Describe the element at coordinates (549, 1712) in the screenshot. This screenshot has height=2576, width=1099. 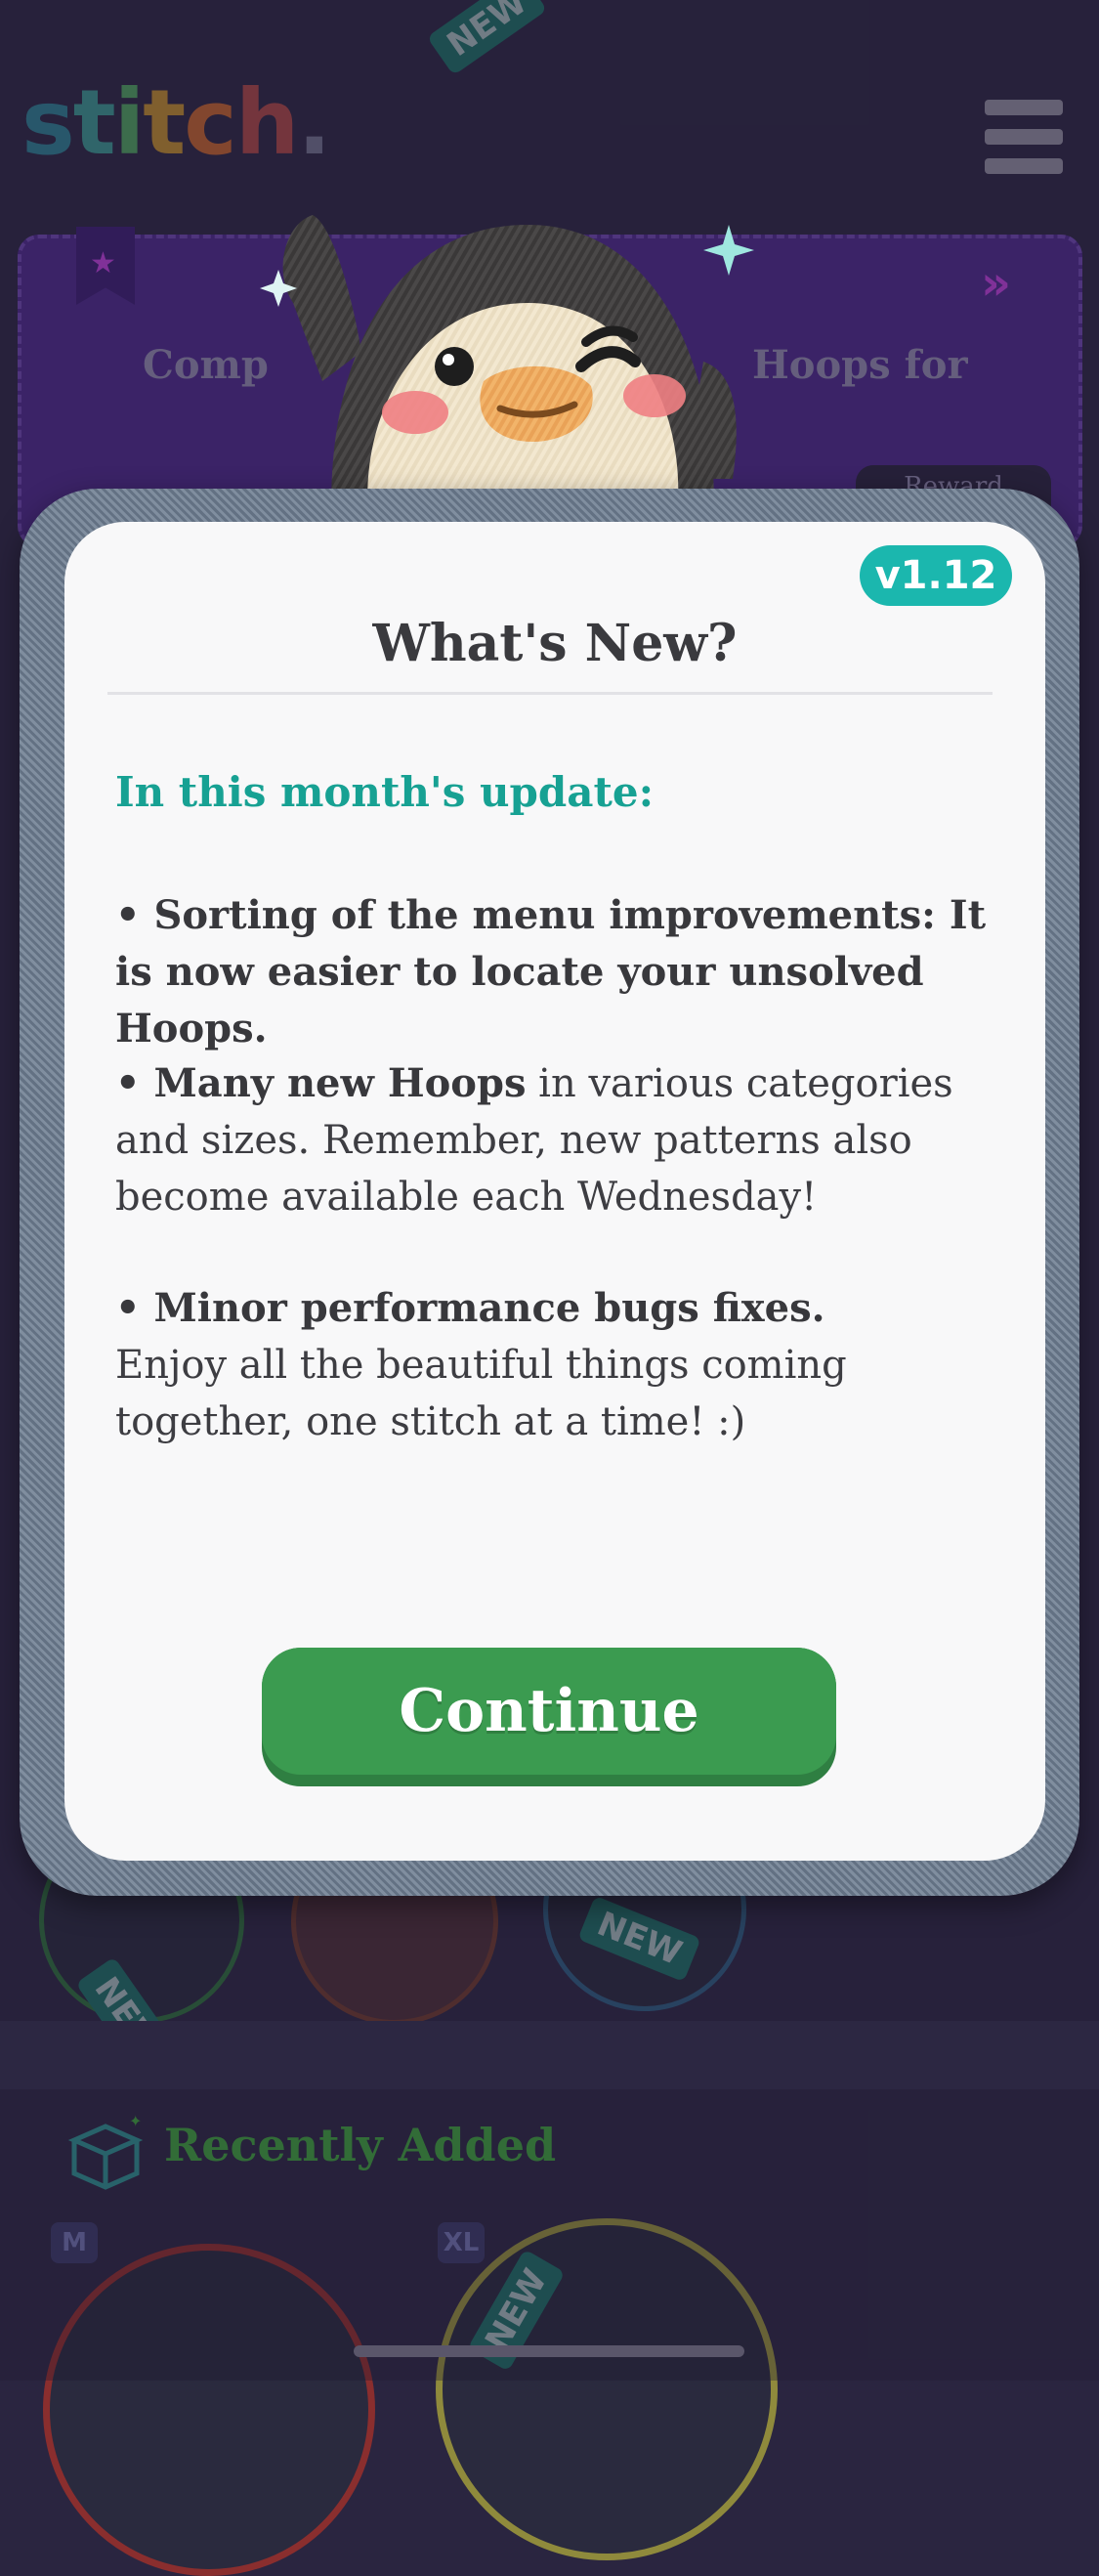
I see `continue-button-label: Continue` at that location.